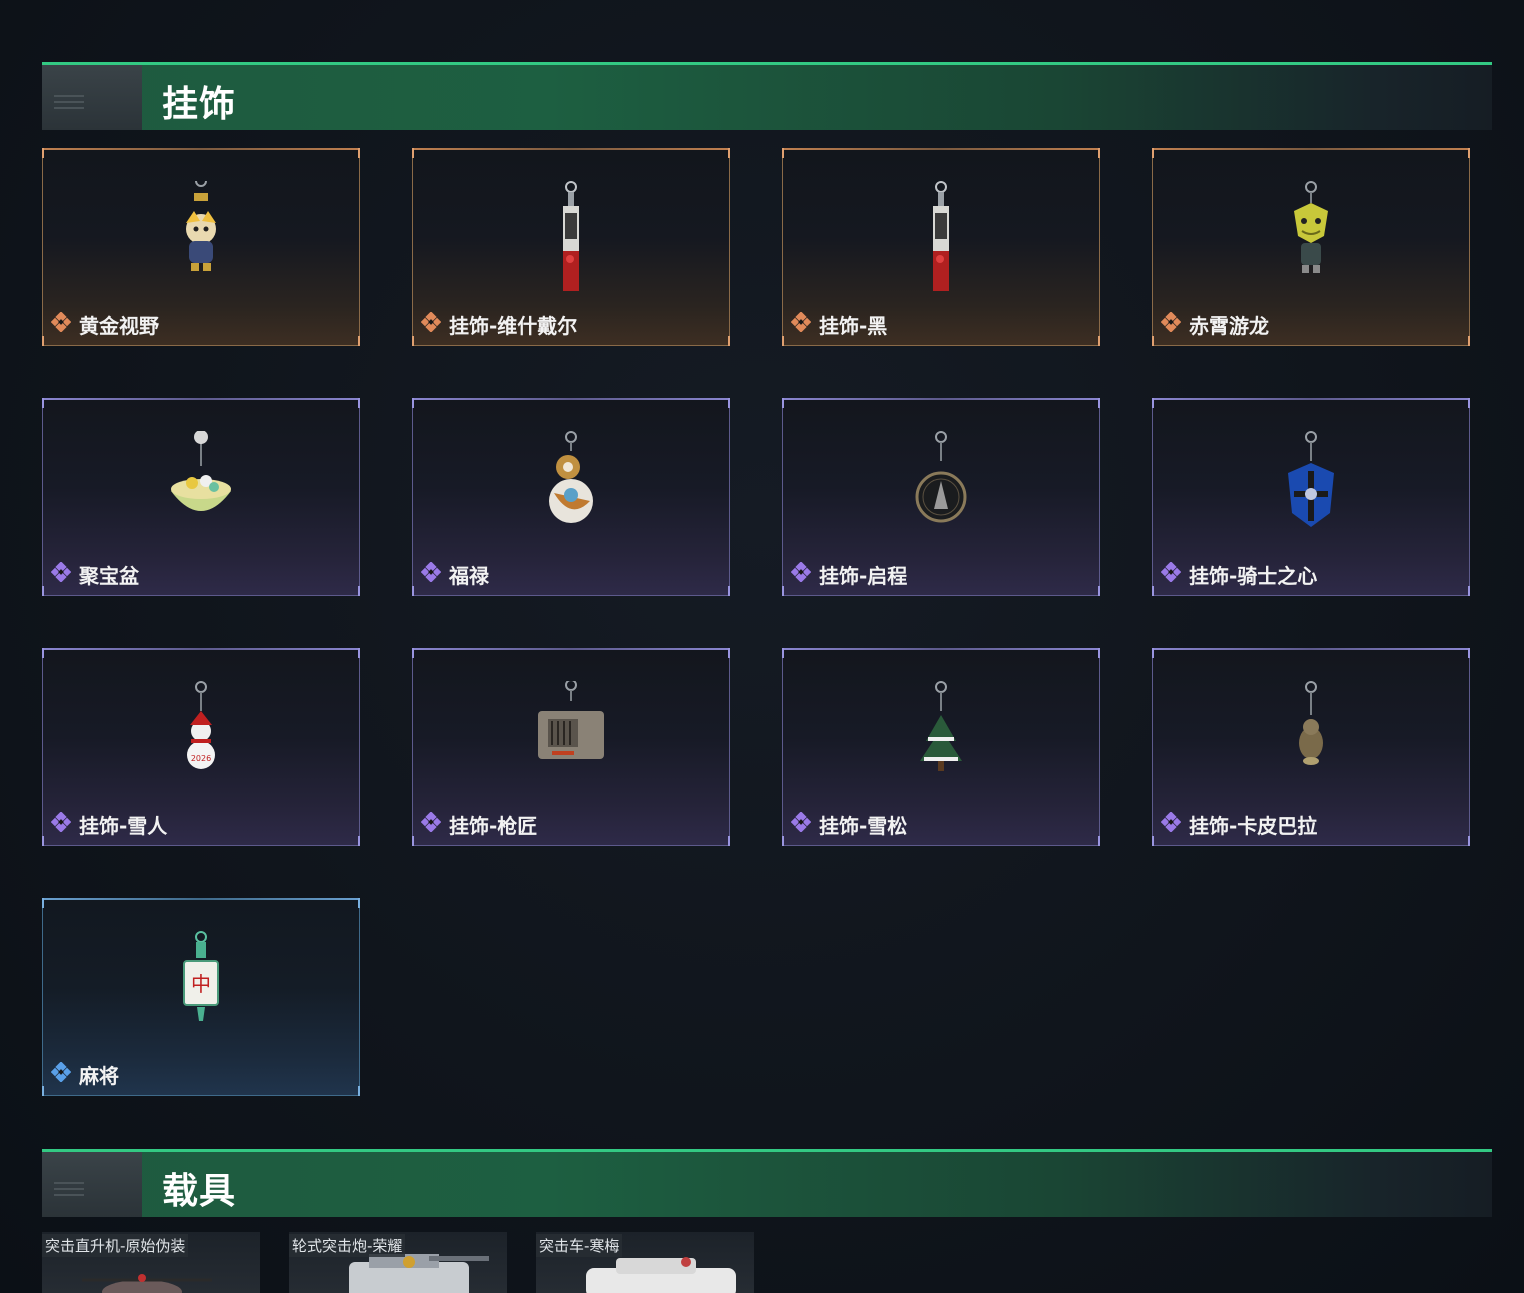  I want to click on item-name: 挂饰-雪人, so click(123, 825).